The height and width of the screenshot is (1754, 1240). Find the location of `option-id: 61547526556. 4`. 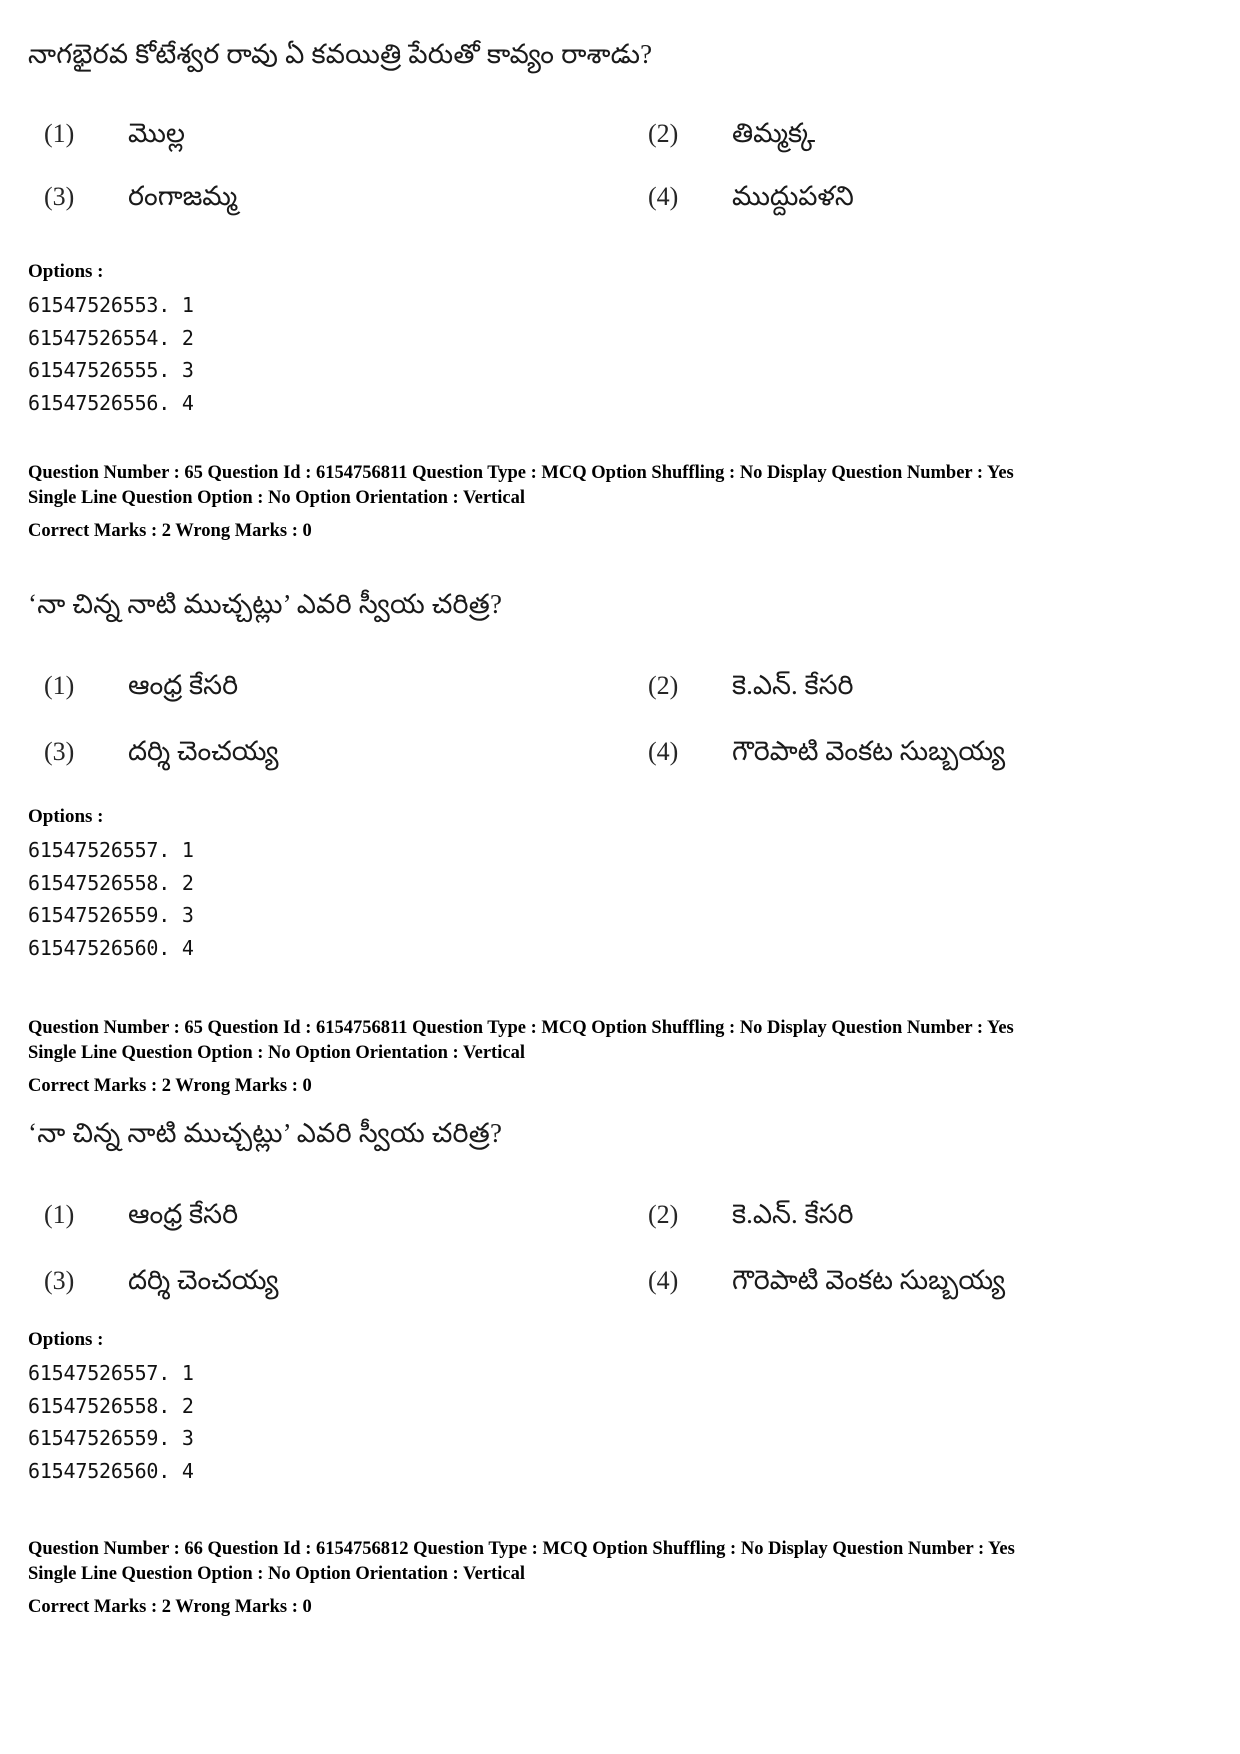

option-id: 61547526556. 4 is located at coordinates (111, 402).